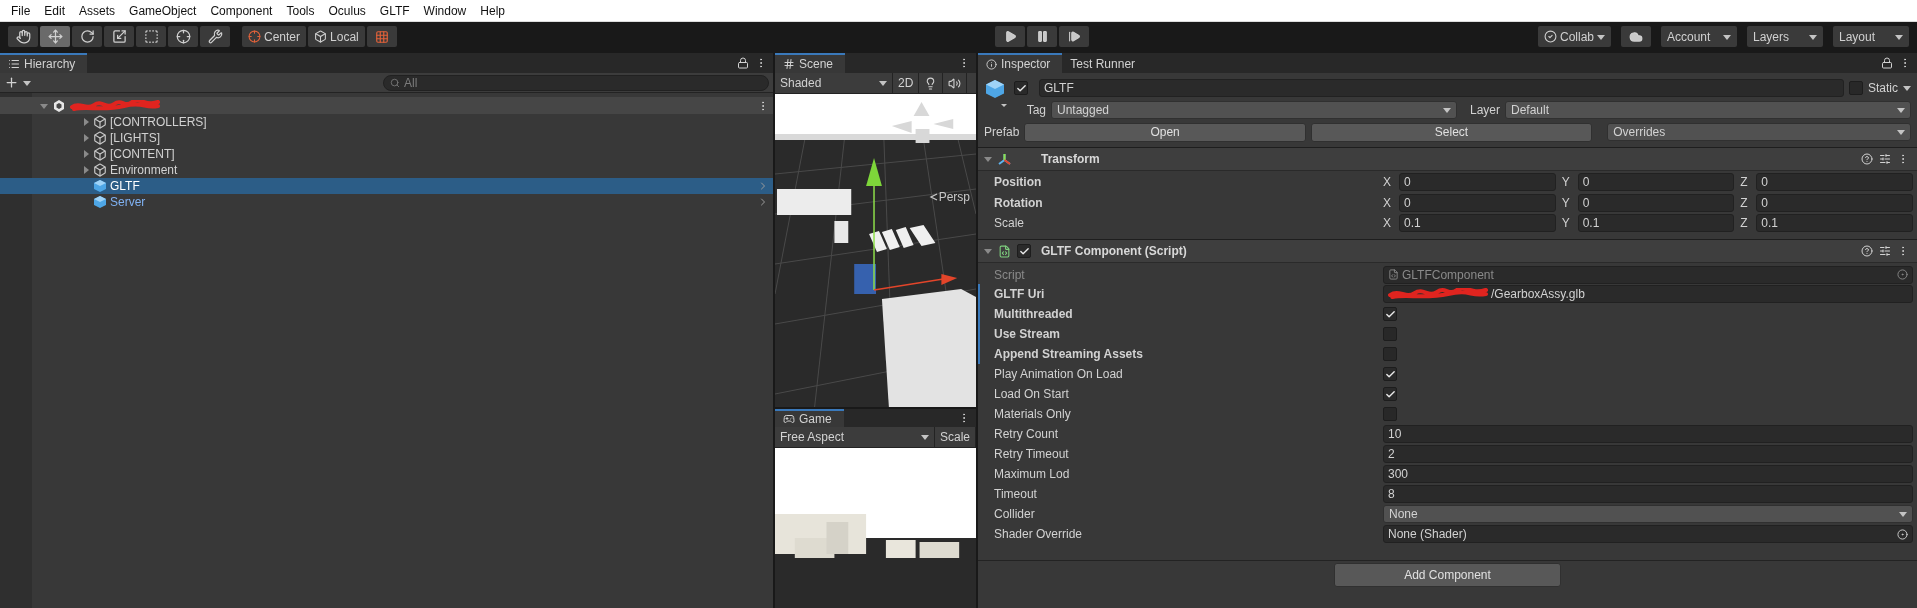  I want to click on inspector-tab: Test Runner, so click(1105, 63).